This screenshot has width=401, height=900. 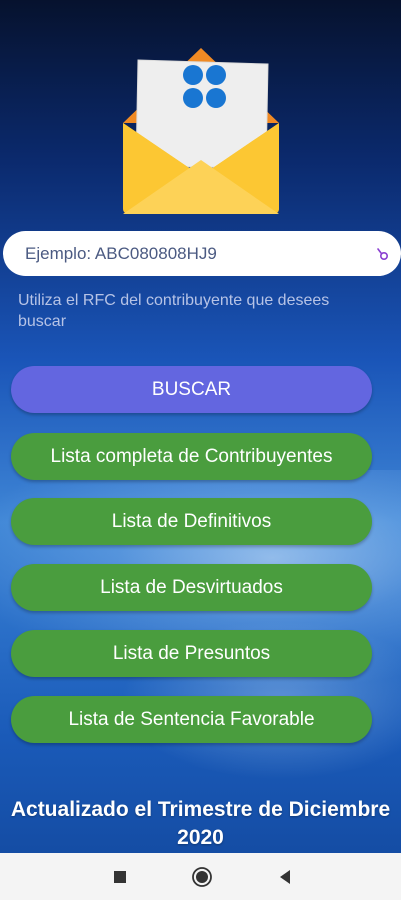 What do you see at coordinates (200, 837) in the screenshot?
I see `update-notice-line2: 2020` at bounding box center [200, 837].